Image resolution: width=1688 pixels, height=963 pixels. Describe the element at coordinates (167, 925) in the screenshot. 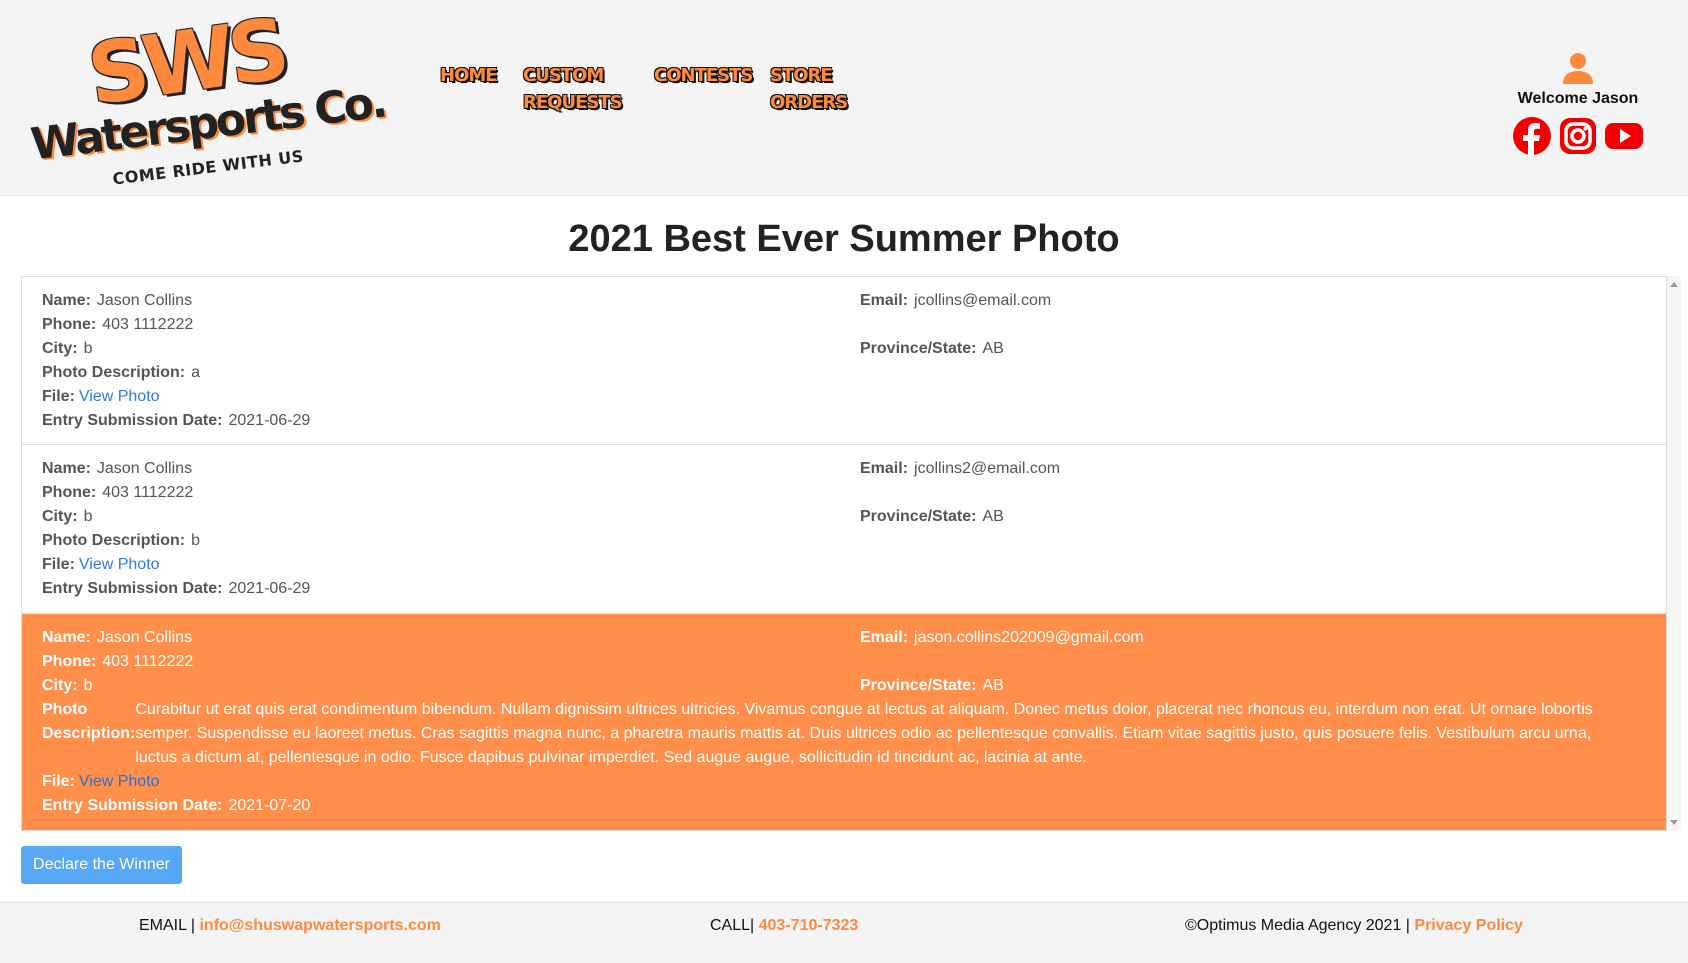

I see `footer-email-label: EMAIL |` at that location.